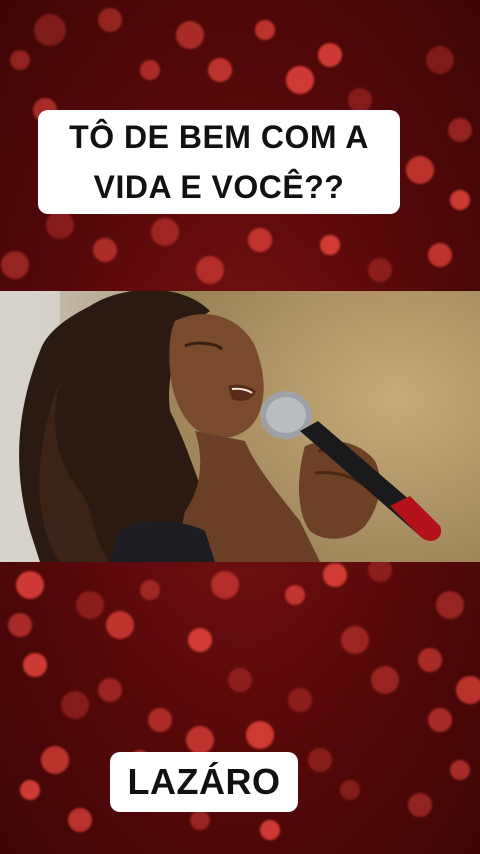  I want to click on caption-top-line-1: TÔ DE BEM COM A, so click(219, 137).